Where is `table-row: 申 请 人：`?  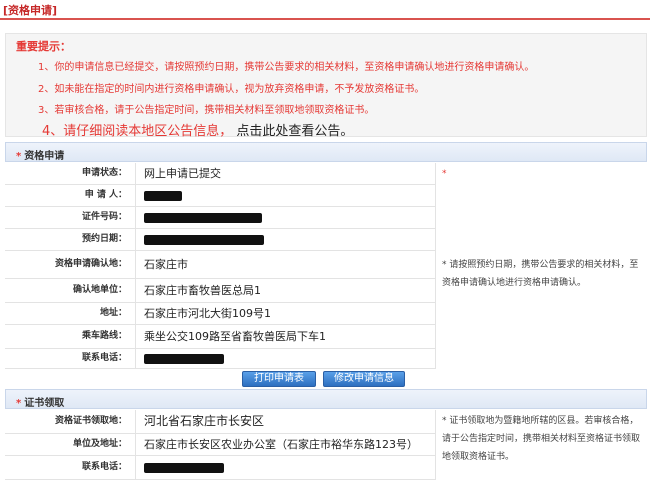
table-row: 申 请 人： is located at coordinates (220, 196).